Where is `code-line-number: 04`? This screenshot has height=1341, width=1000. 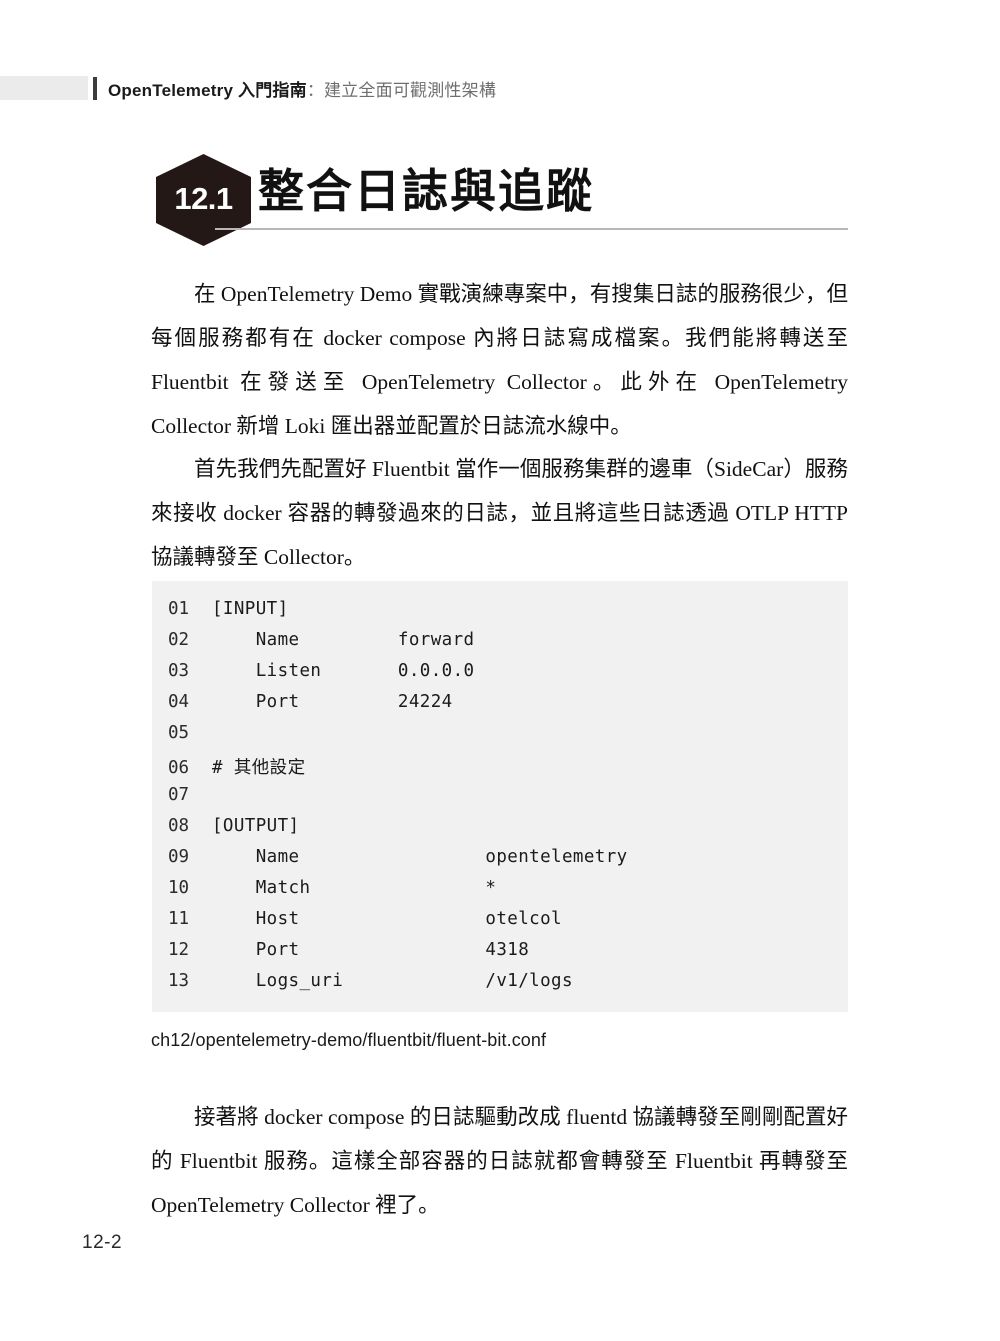 code-line-number: 04 is located at coordinates (179, 702).